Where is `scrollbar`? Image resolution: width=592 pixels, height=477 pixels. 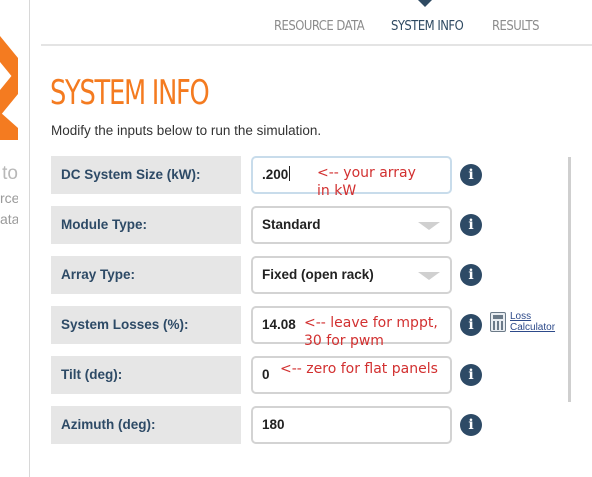
scrollbar is located at coordinates (569, 279).